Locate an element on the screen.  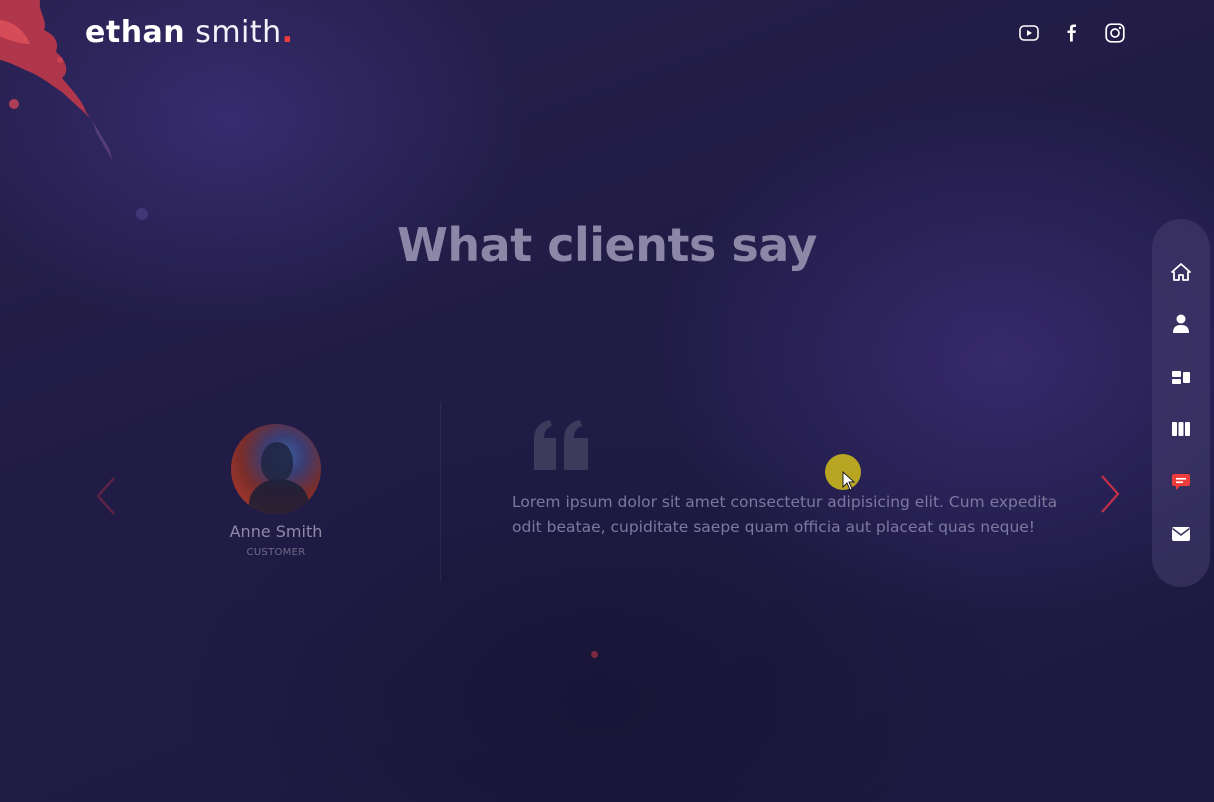
home-icon is located at coordinates (1181, 272).